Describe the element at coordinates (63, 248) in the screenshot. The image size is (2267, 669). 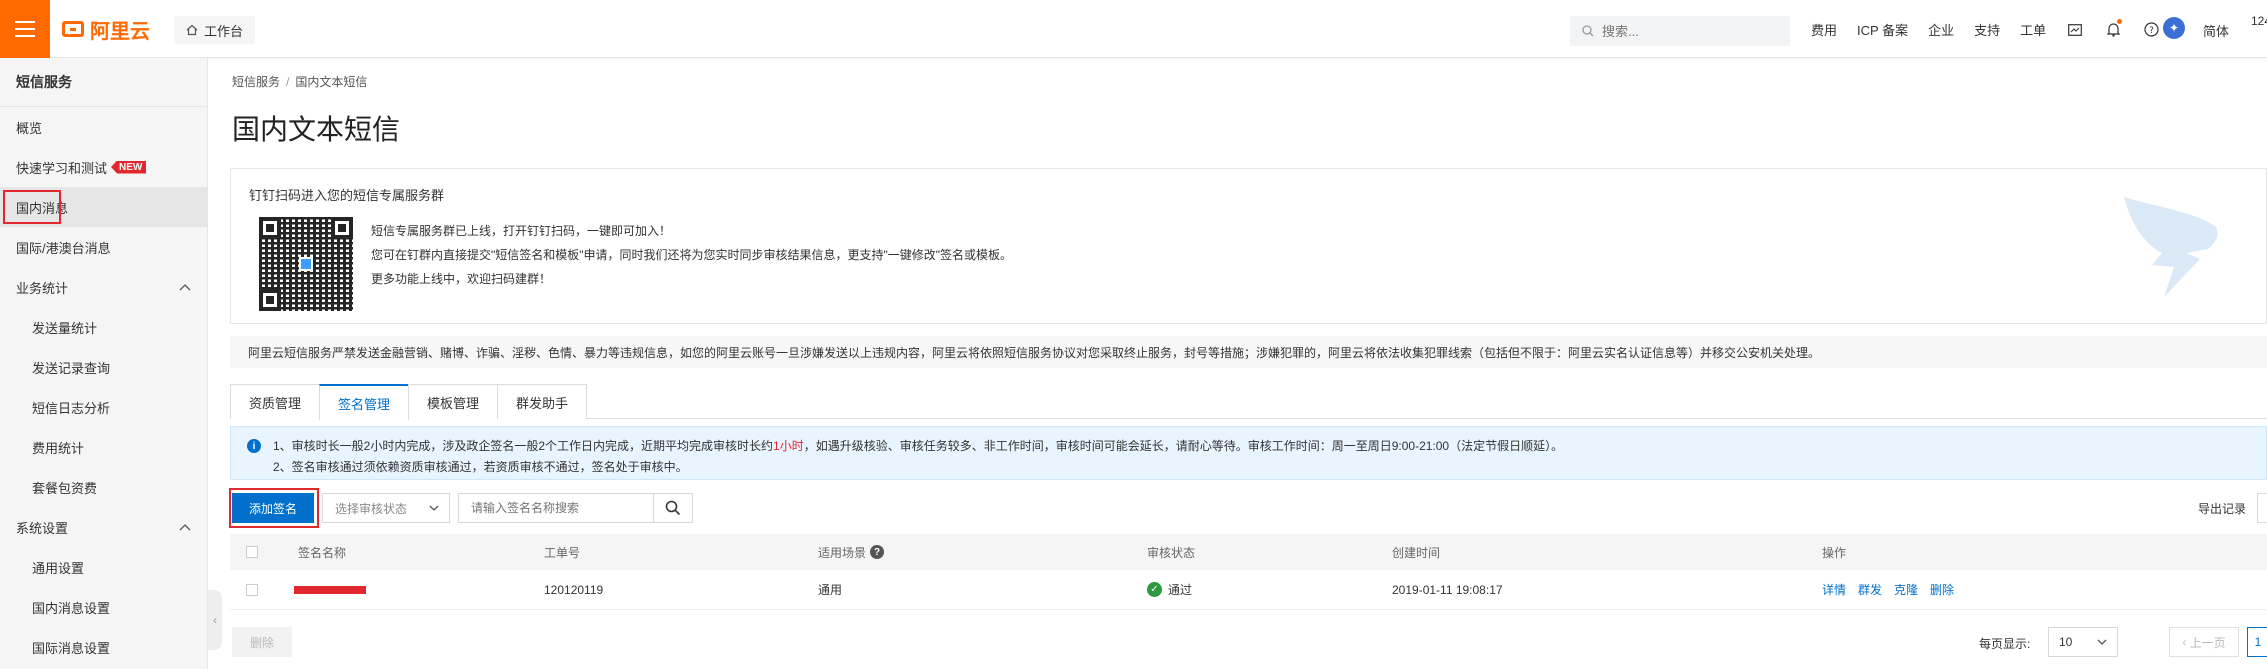
I see `sidebar-item-label: 国际/港澳台消息` at that location.